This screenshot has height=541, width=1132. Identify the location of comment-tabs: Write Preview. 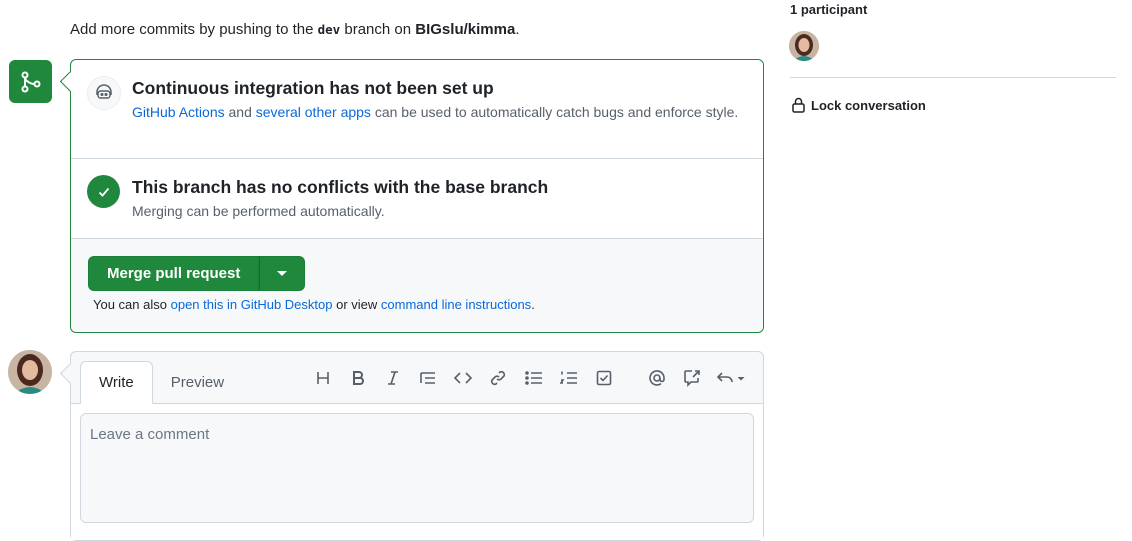
(161, 382).